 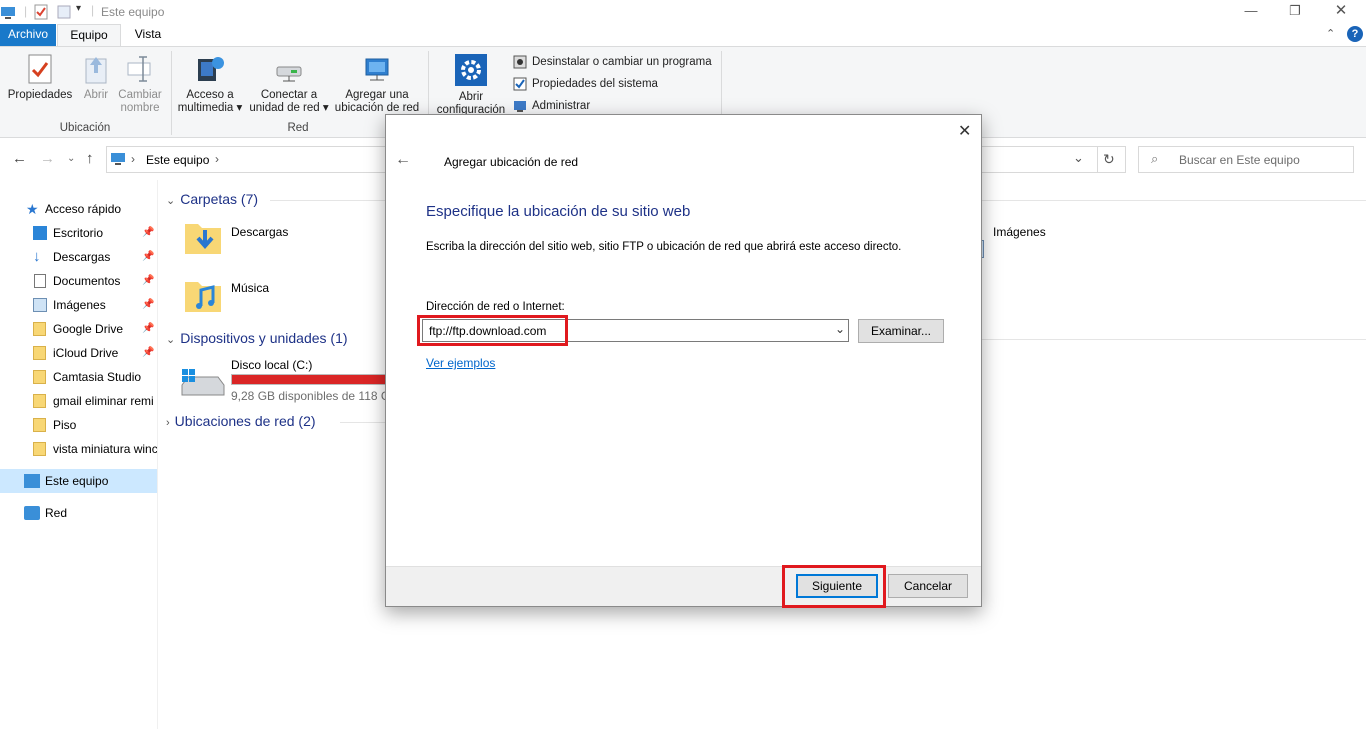 I want to click on system-properties-button: Propiedades del sistema, so click(x=585, y=84).